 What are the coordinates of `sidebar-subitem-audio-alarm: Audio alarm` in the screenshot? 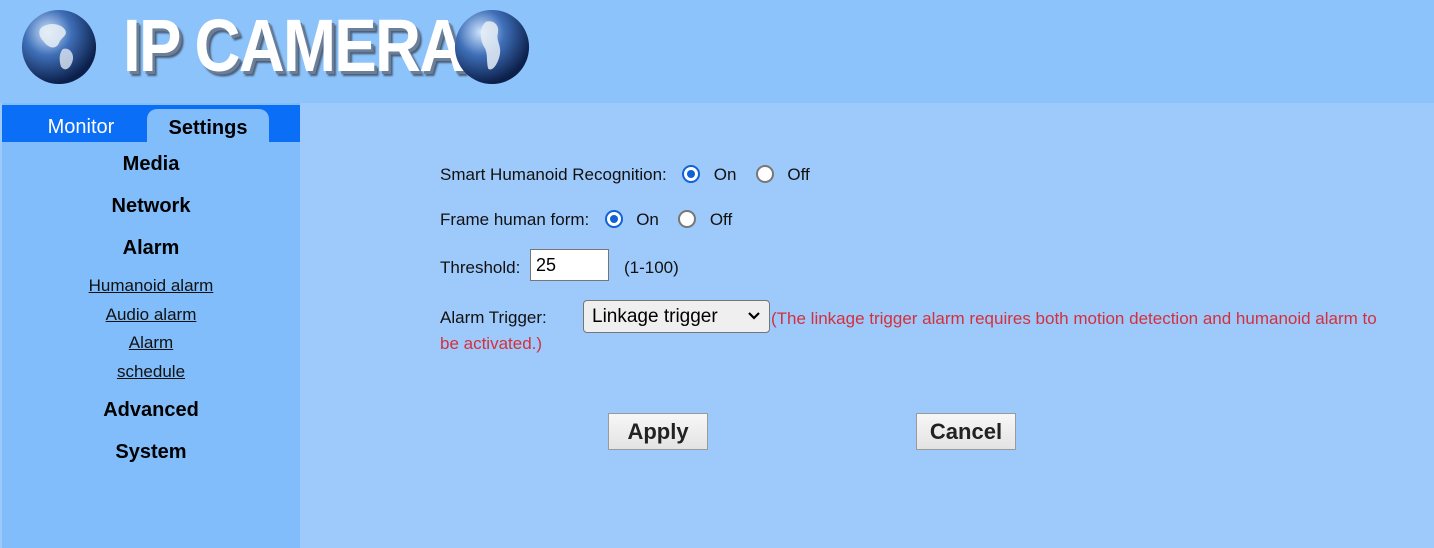 It's located at (151, 315).